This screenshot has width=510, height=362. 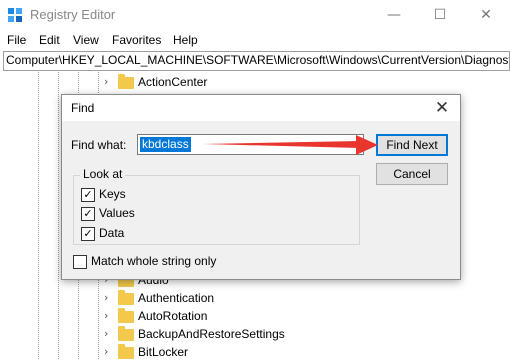 What do you see at coordinates (281, 144) in the screenshot?
I see `arrow-shaft` at bounding box center [281, 144].